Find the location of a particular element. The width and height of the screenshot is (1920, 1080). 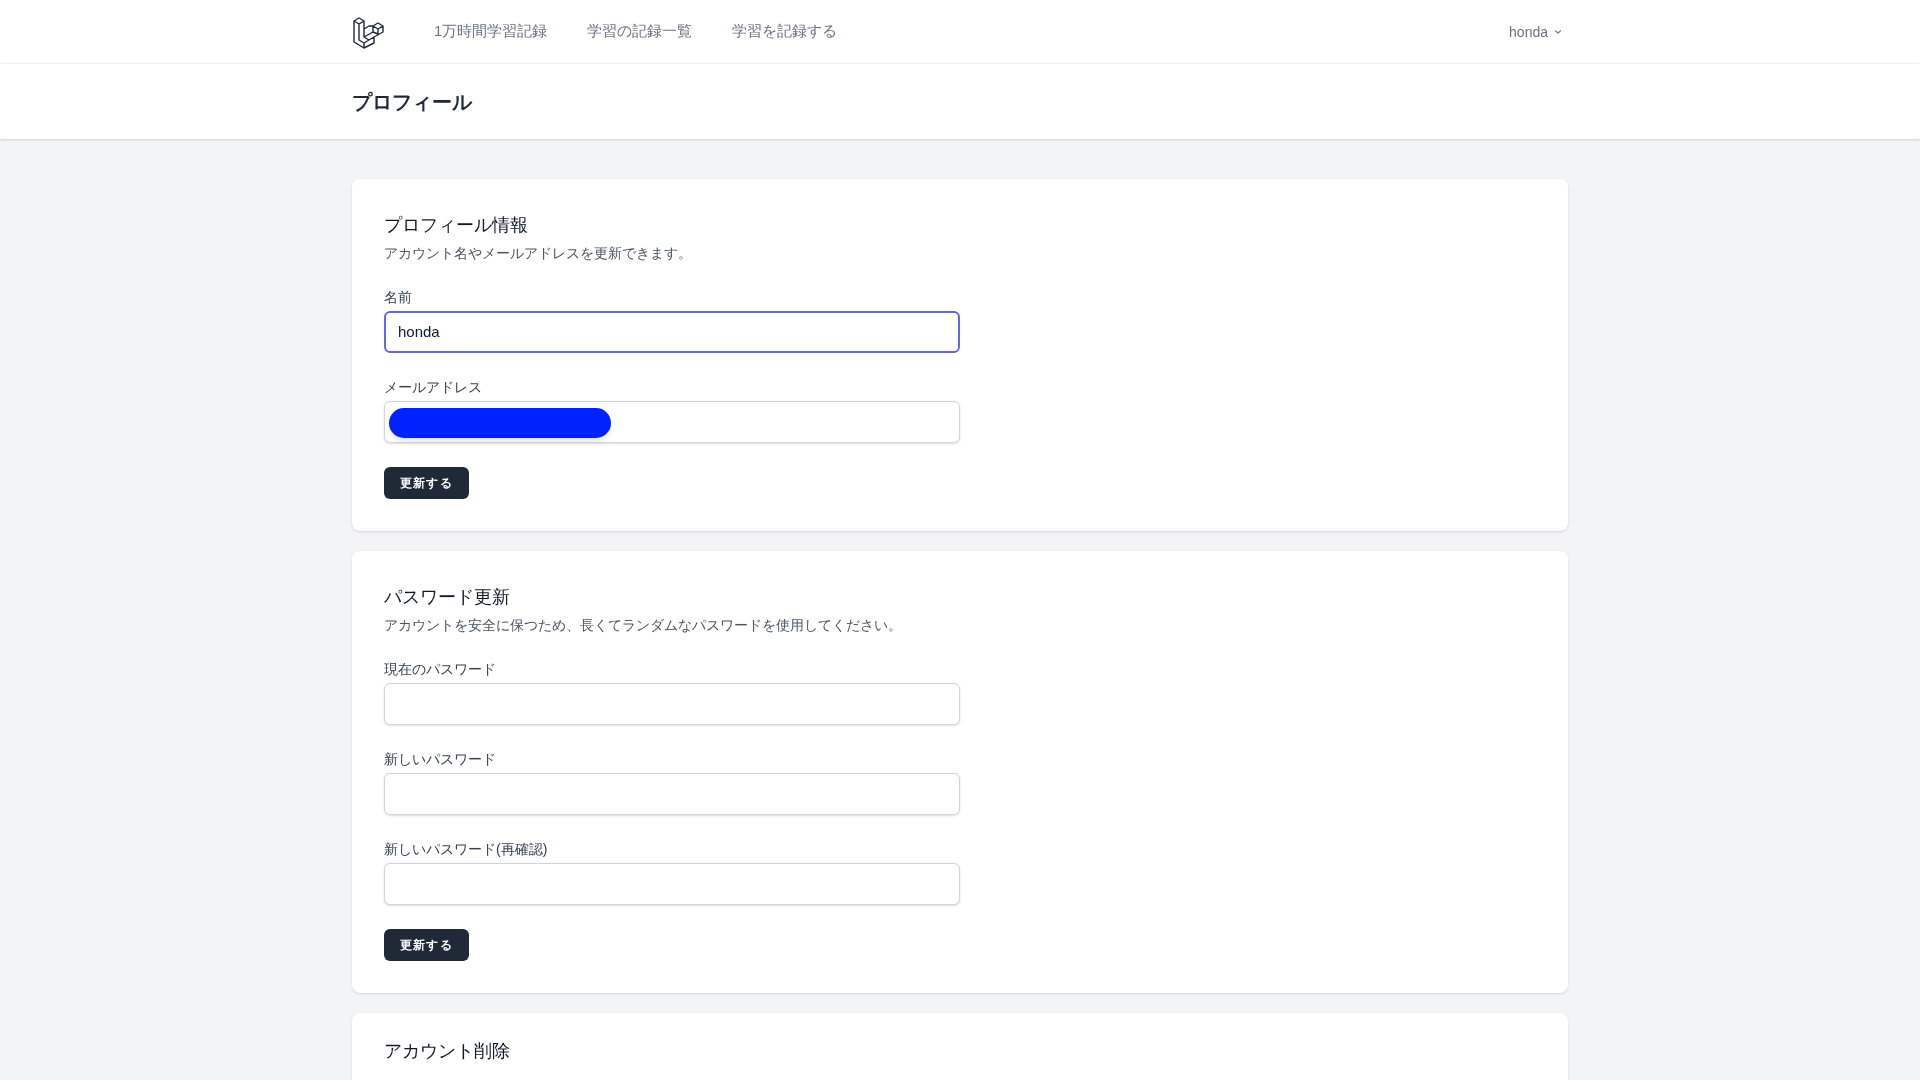

input-field: honda is located at coordinates (672, 332).